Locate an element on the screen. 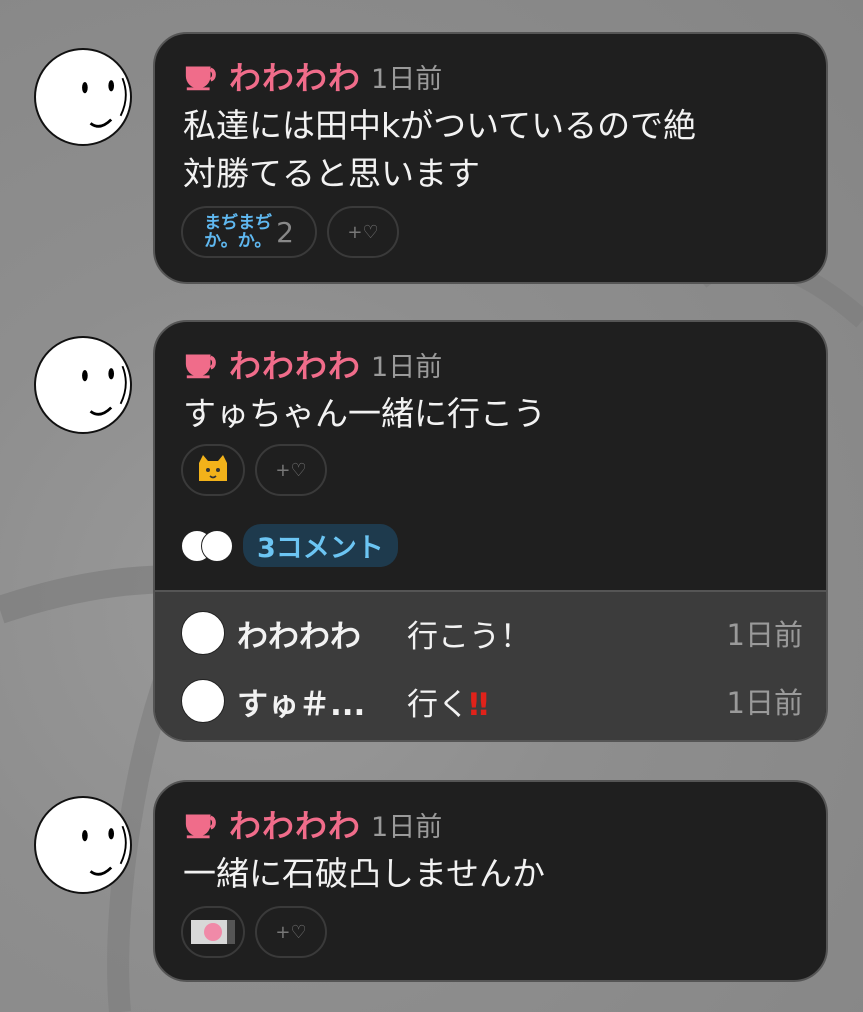 This screenshot has height=1012, width=863. commenter-avatar is located at coordinates (217, 545).